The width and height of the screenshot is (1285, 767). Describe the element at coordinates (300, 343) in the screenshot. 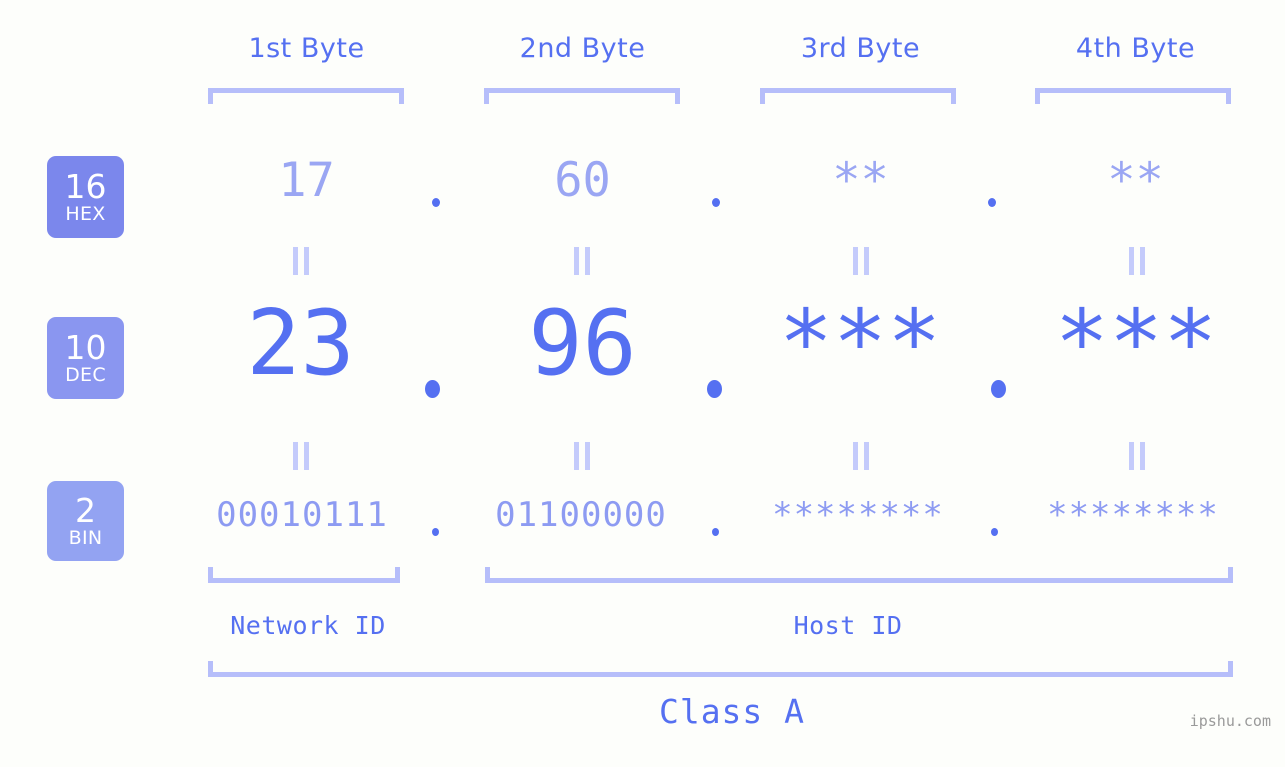

I see `dec-byte-1-value: 23` at that location.